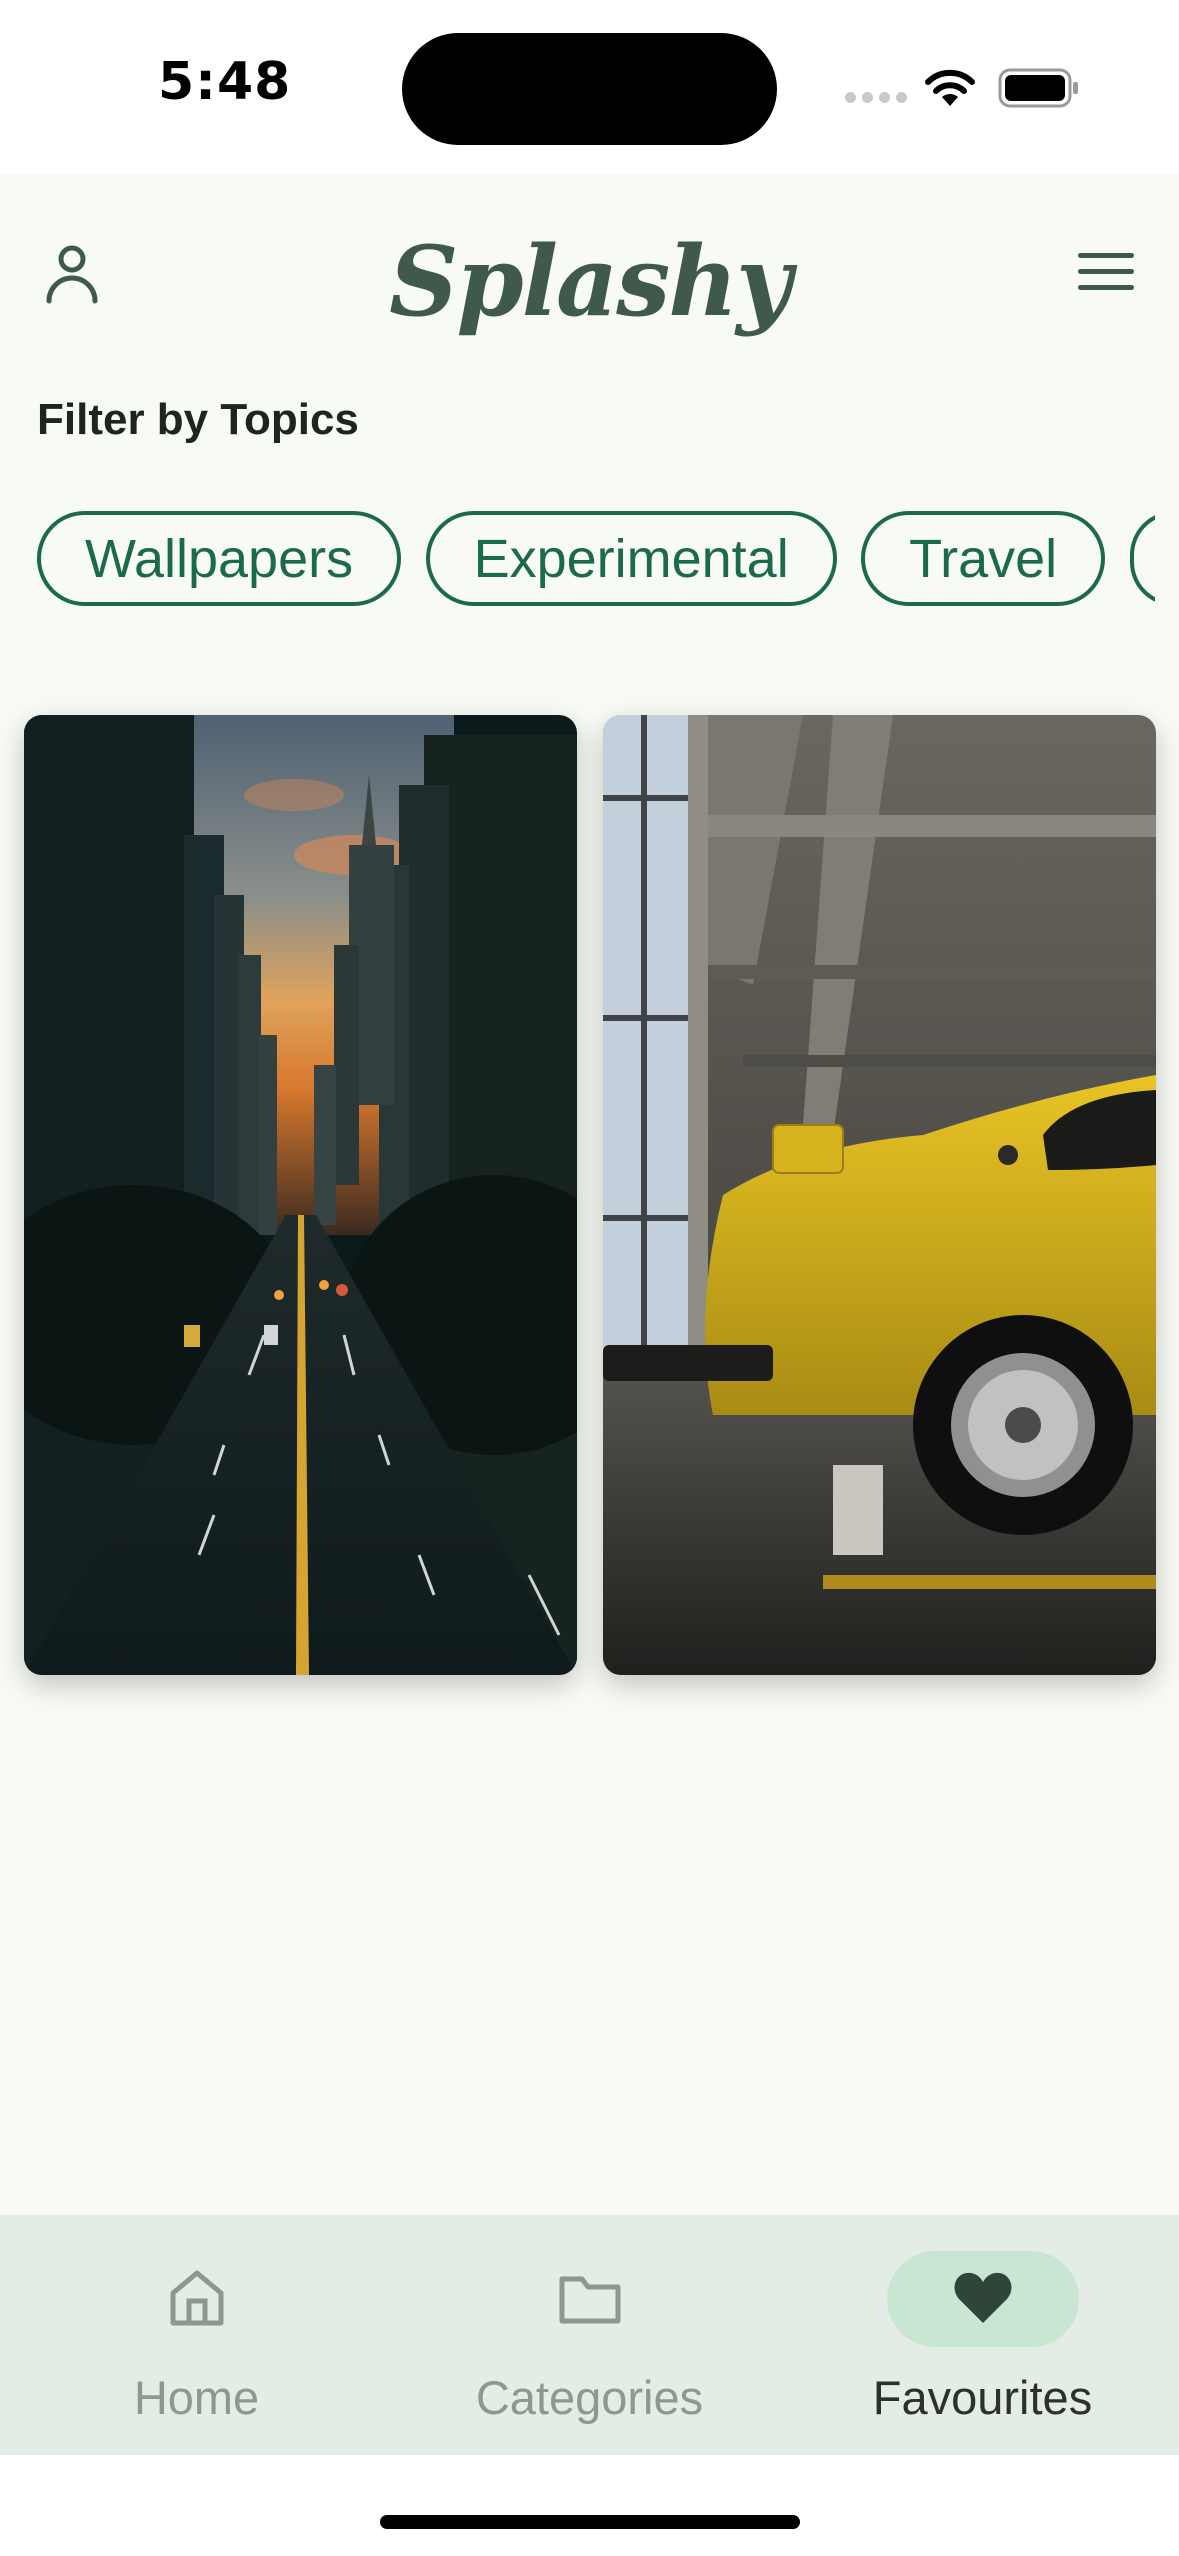 This screenshot has width=1179, height=2556. I want to click on nav-label-categories: Categories, so click(589, 2397).